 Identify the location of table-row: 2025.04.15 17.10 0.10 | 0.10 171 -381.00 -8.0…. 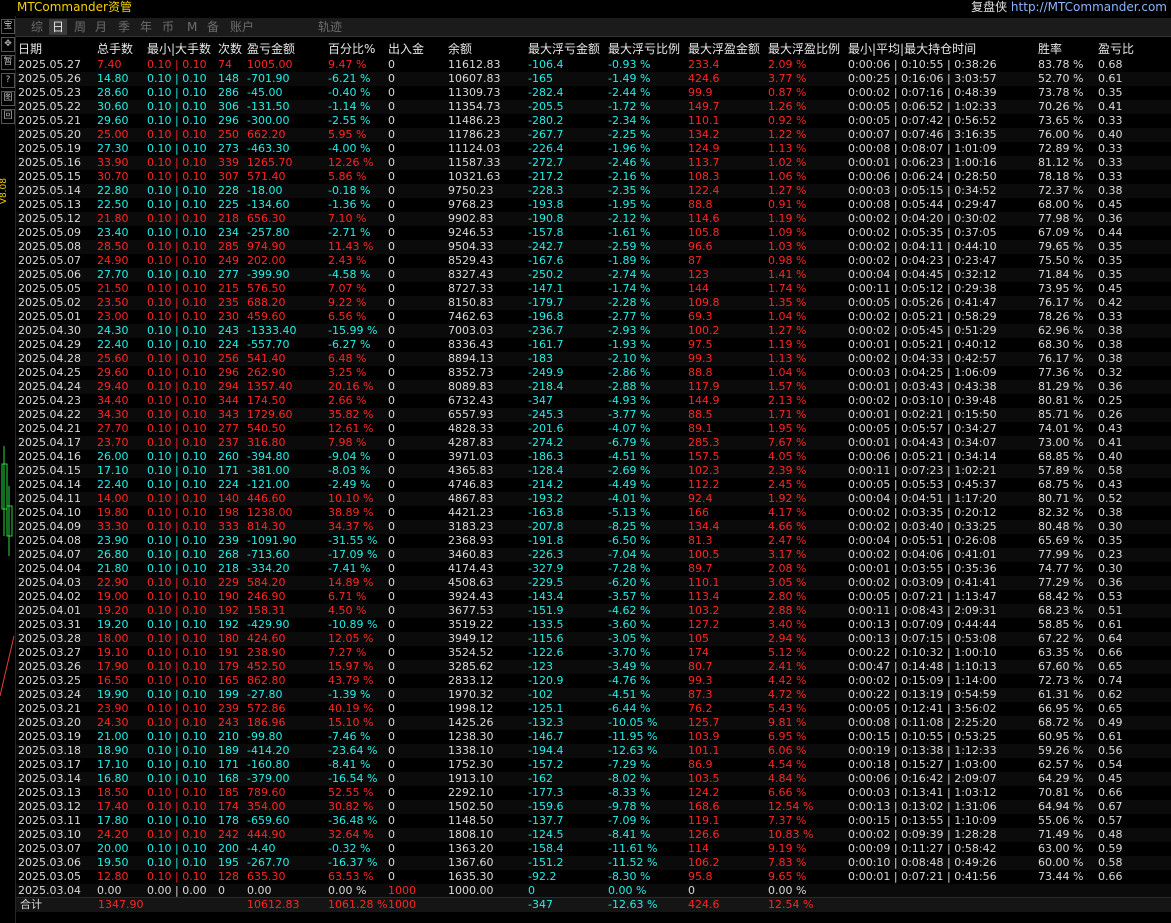
(593, 471).